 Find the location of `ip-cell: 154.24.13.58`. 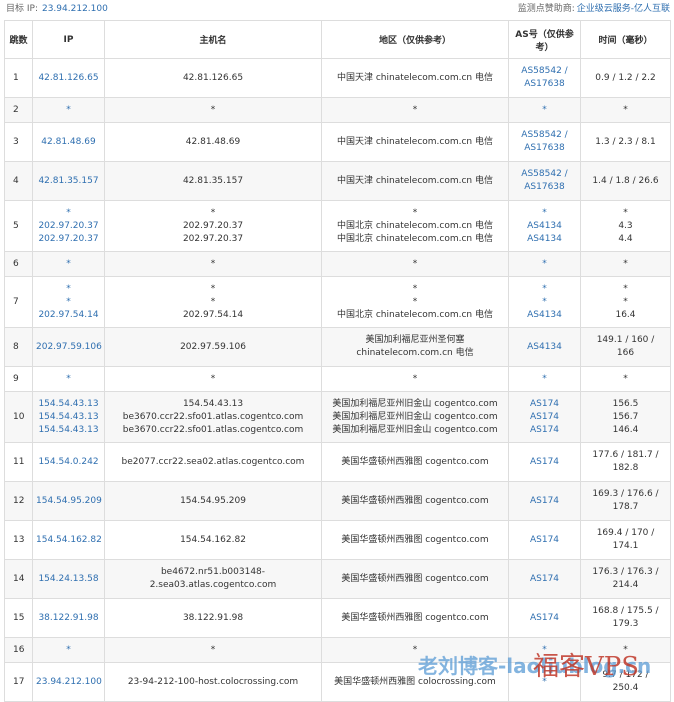

ip-cell: 154.24.13.58 is located at coordinates (68, 579).